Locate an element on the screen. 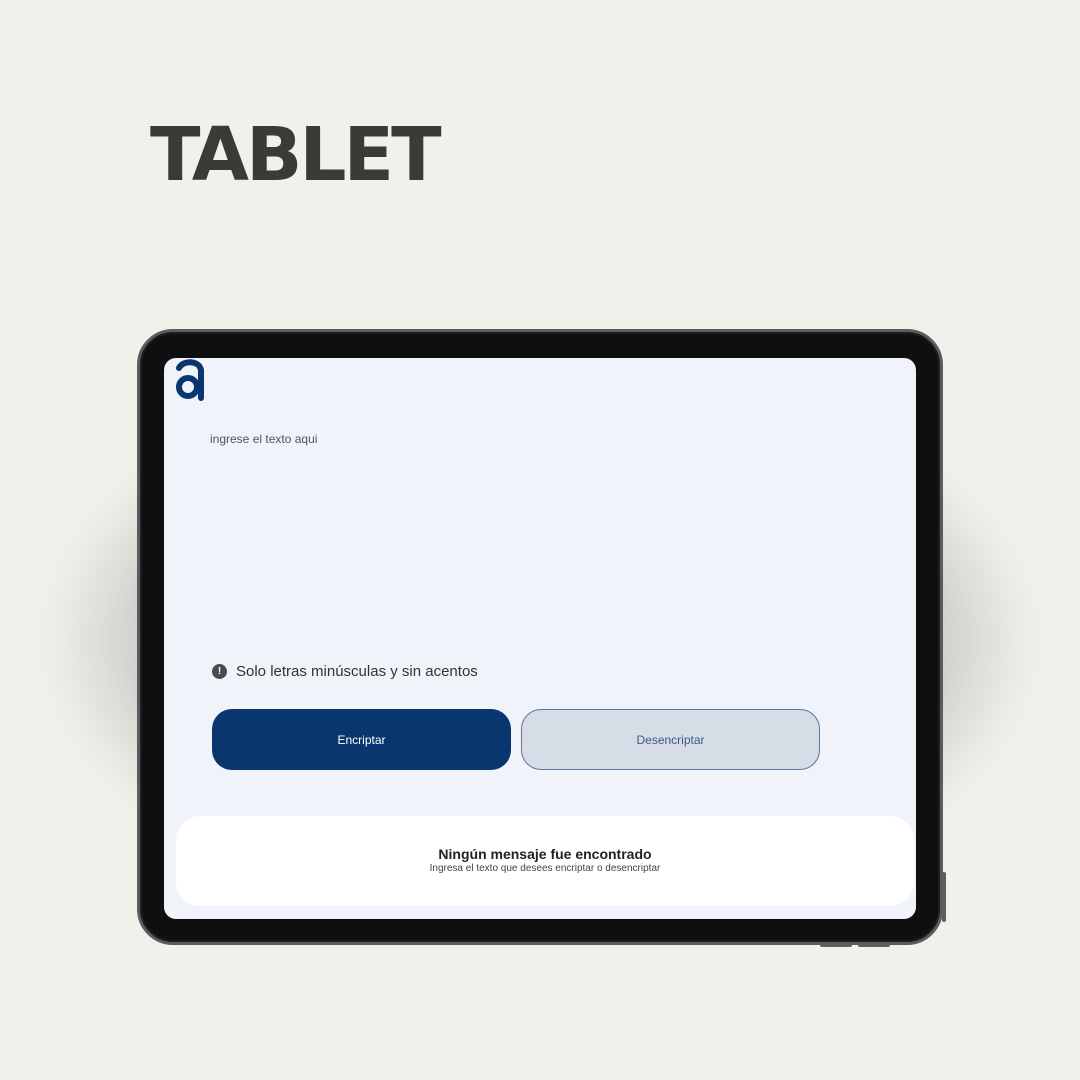 The width and height of the screenshot is (1080, 1080). input-hint: ! Solo letras minúsculas y sin acentos is located at coordinates (345, 671).